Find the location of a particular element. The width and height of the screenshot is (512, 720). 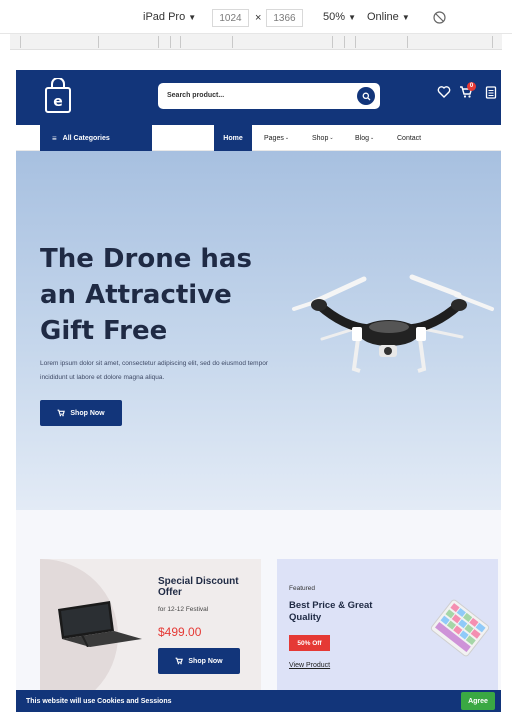

promo1-price: $499.00 is located at coordinates (180, 632).